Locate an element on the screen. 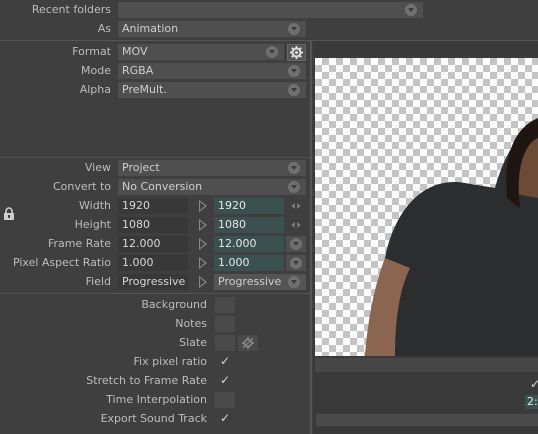 Image resolution: width=538 pixels, height=434 pixels. notes-label: Notes is located at coordinates (191, 323).